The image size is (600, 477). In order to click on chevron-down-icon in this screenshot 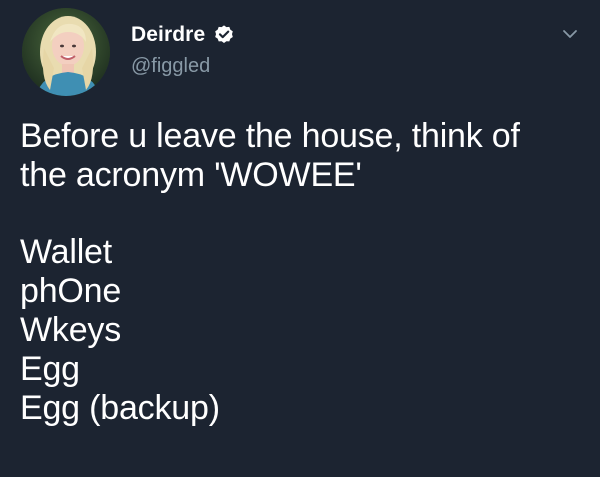, I will do `click(570, 34)`.